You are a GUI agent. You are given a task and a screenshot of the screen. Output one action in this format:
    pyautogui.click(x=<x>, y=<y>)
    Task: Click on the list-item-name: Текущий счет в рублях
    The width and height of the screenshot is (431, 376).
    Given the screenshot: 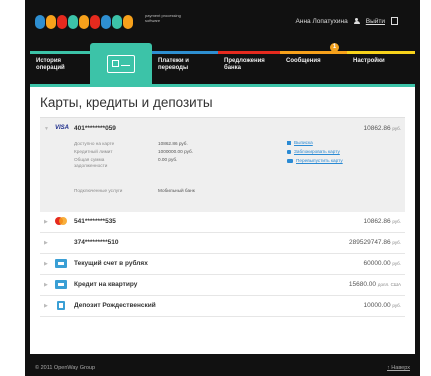 What is the action you would take?
    pyautogui.click(x=111, y=263)
    